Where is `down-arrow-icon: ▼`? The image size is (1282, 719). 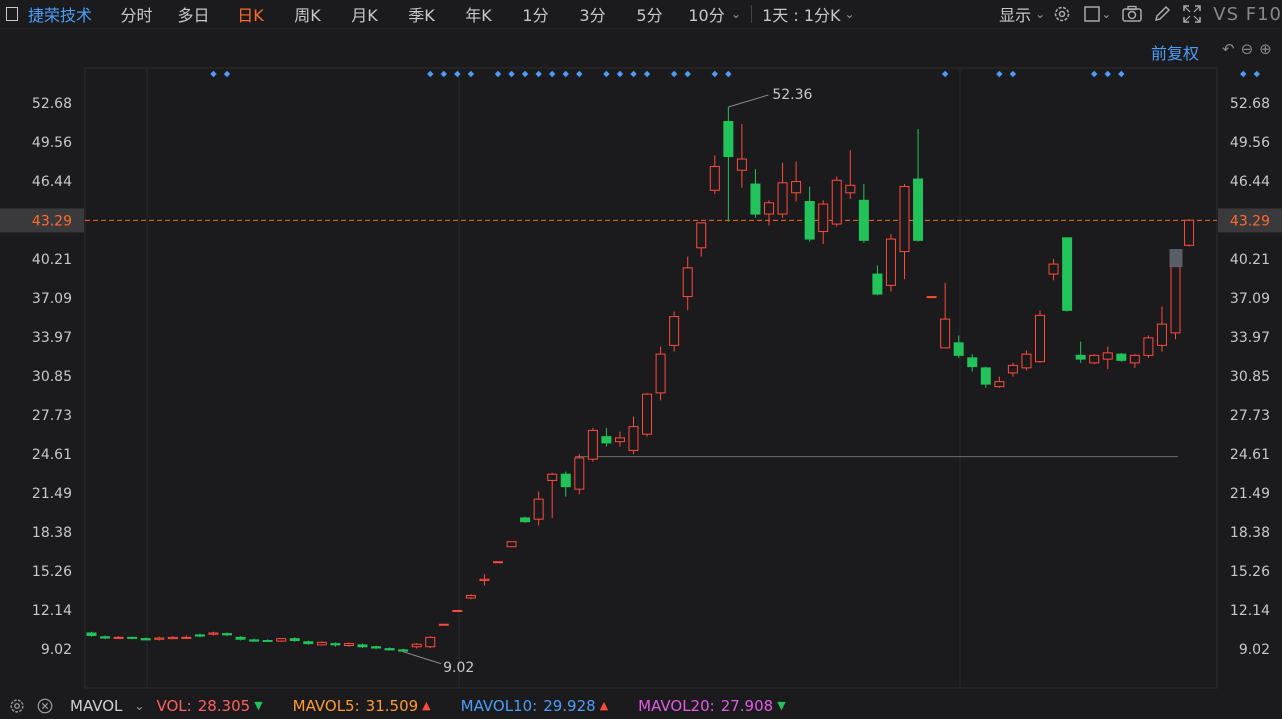 down-arrow-icon: ▼ is located at coordinates (781, 705).